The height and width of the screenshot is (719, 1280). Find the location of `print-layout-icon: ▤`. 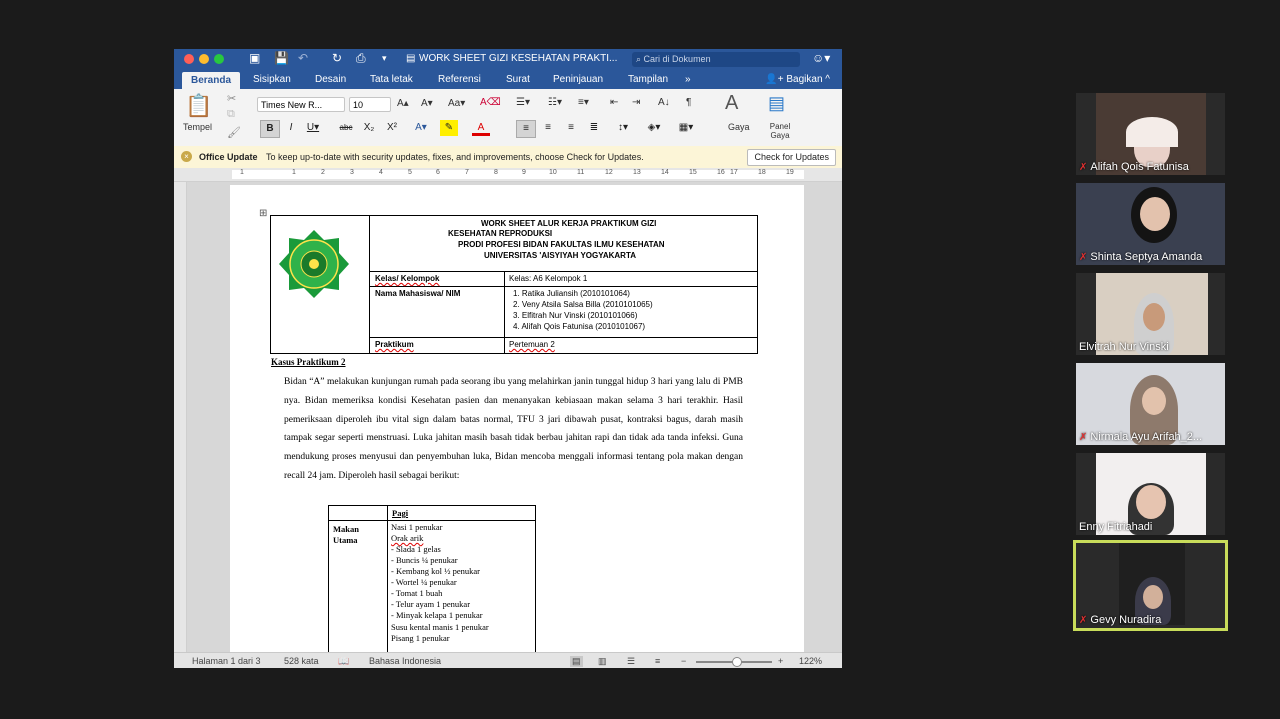

print-layout-icon: ▤ is located at coordinates (576, 661).